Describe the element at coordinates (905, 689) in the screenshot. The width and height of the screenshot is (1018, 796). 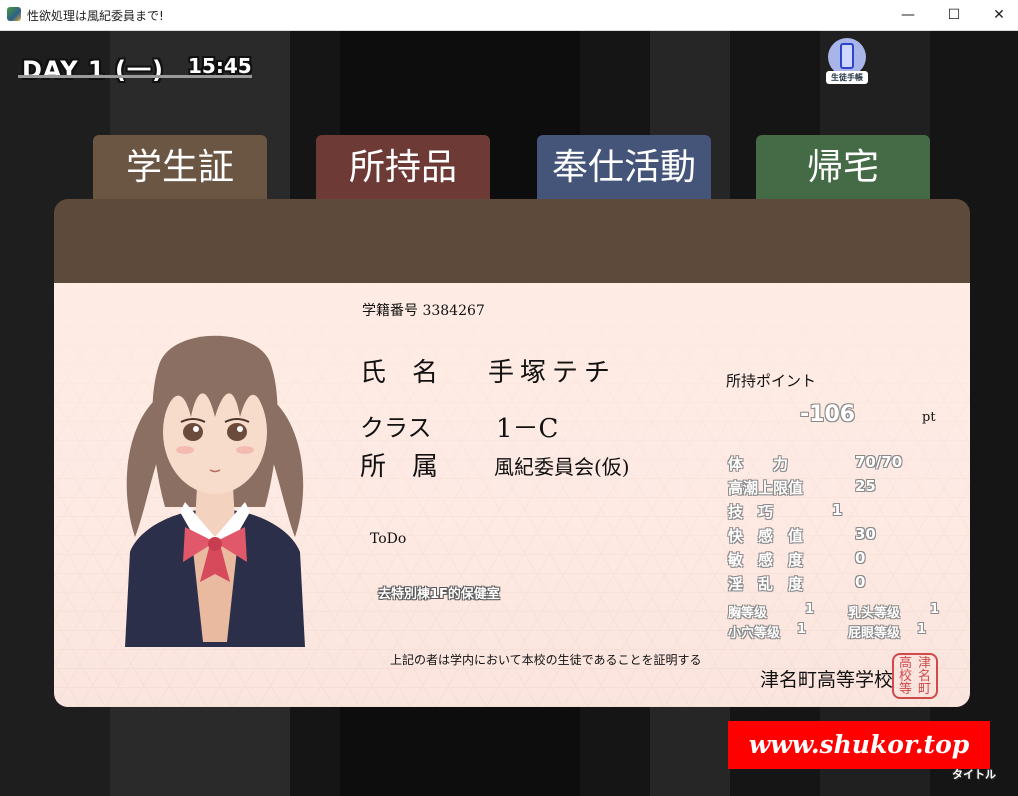
I see `seal-char: 等` at that location.